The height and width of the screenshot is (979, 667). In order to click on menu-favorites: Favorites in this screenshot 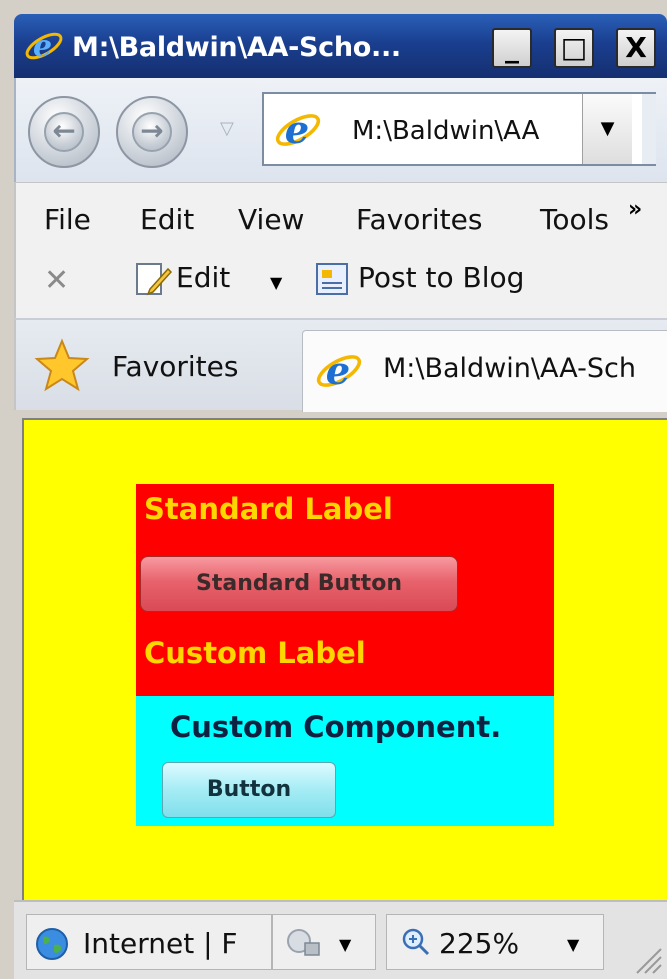, I will do `click(419, 219)`.